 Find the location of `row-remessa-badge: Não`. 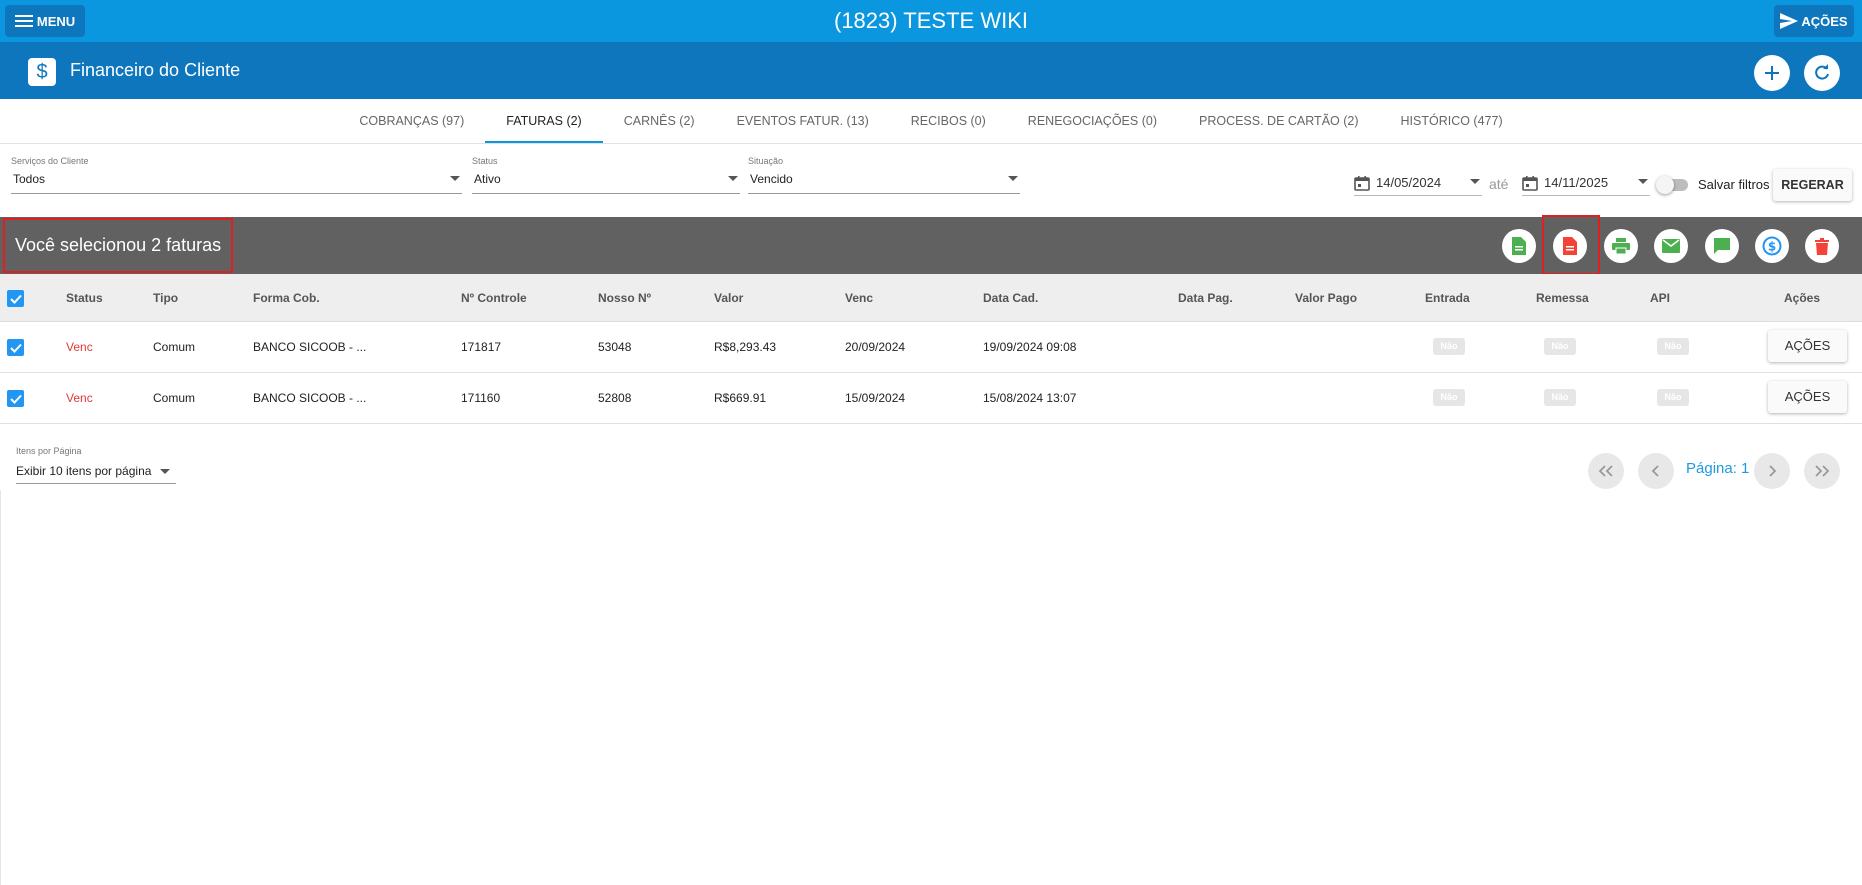

row-remessa-badge: Não is located at coordinates (1560, 346).